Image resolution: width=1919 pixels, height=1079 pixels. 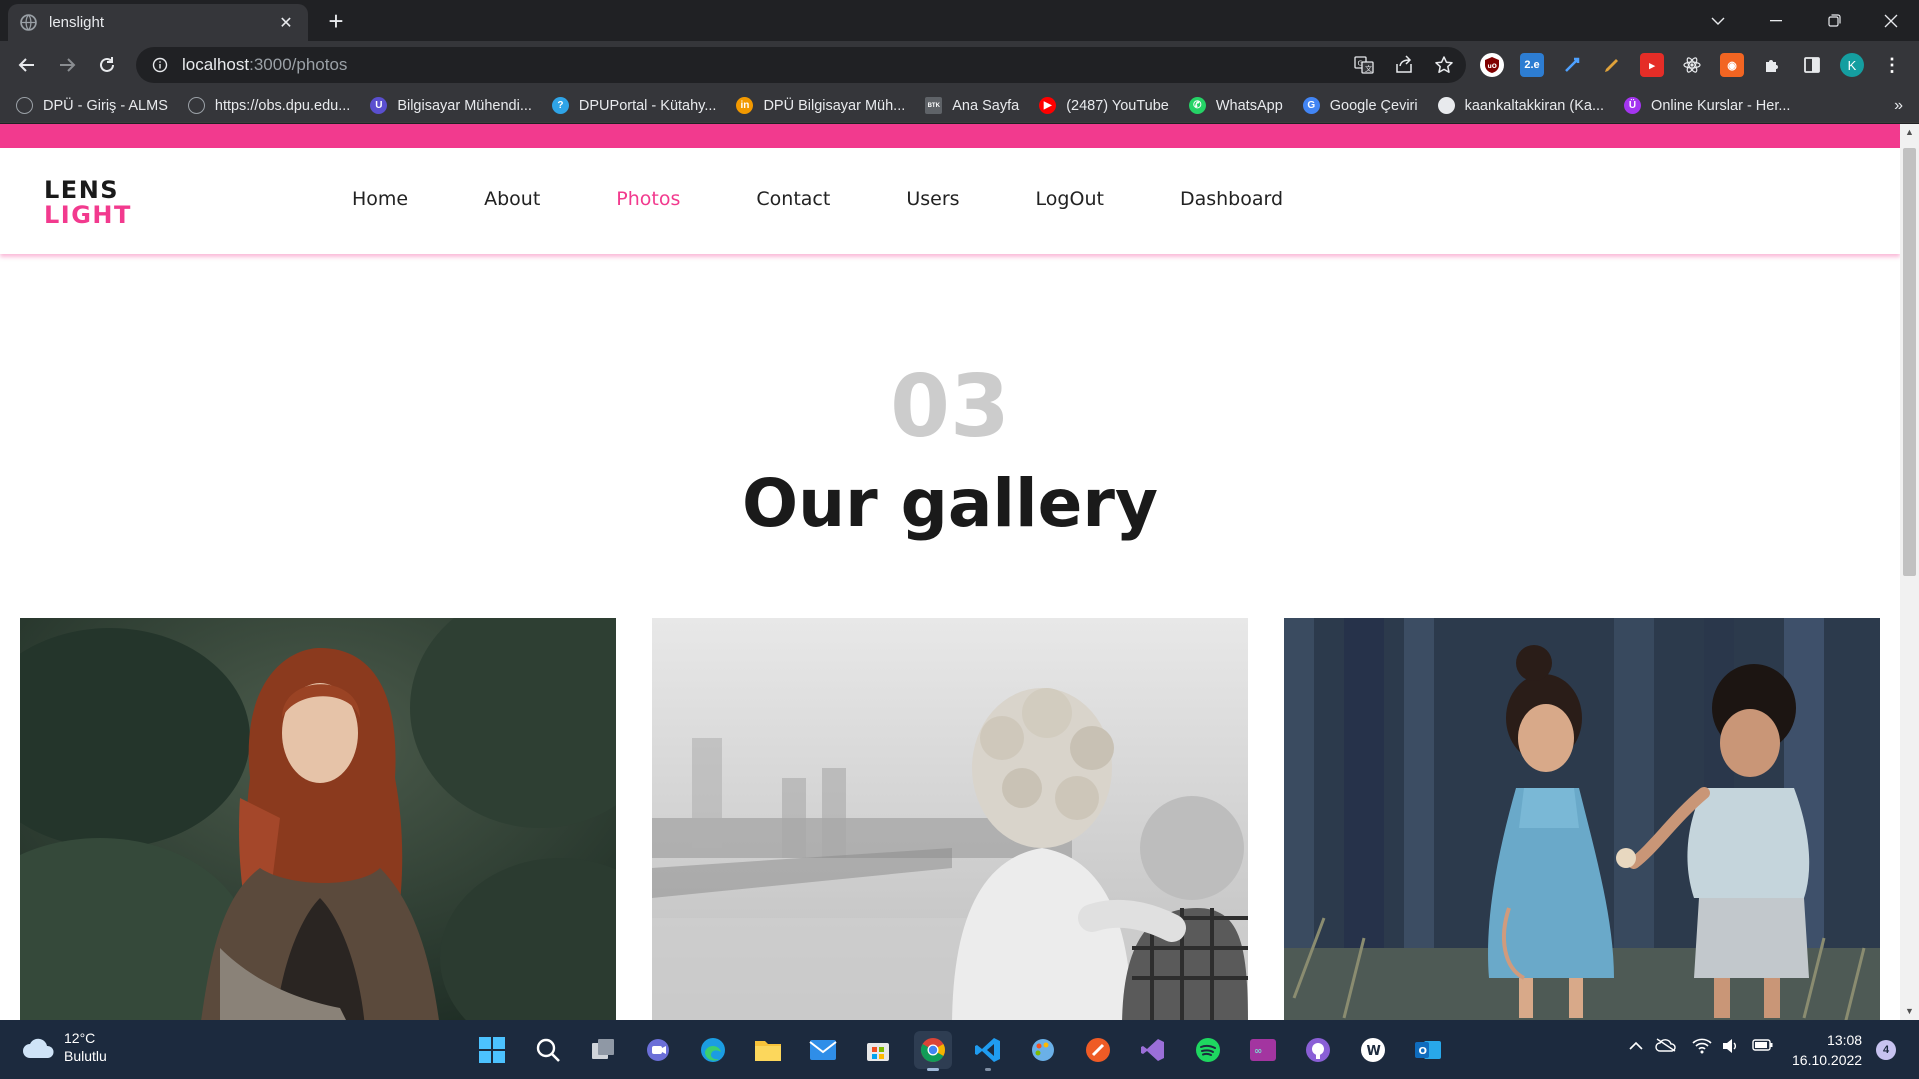 What do you see at coordinates (1898, 106) in the screenshot?
I see `bookmarks-overflow-icon: »` at bounding box center [1898, 106].